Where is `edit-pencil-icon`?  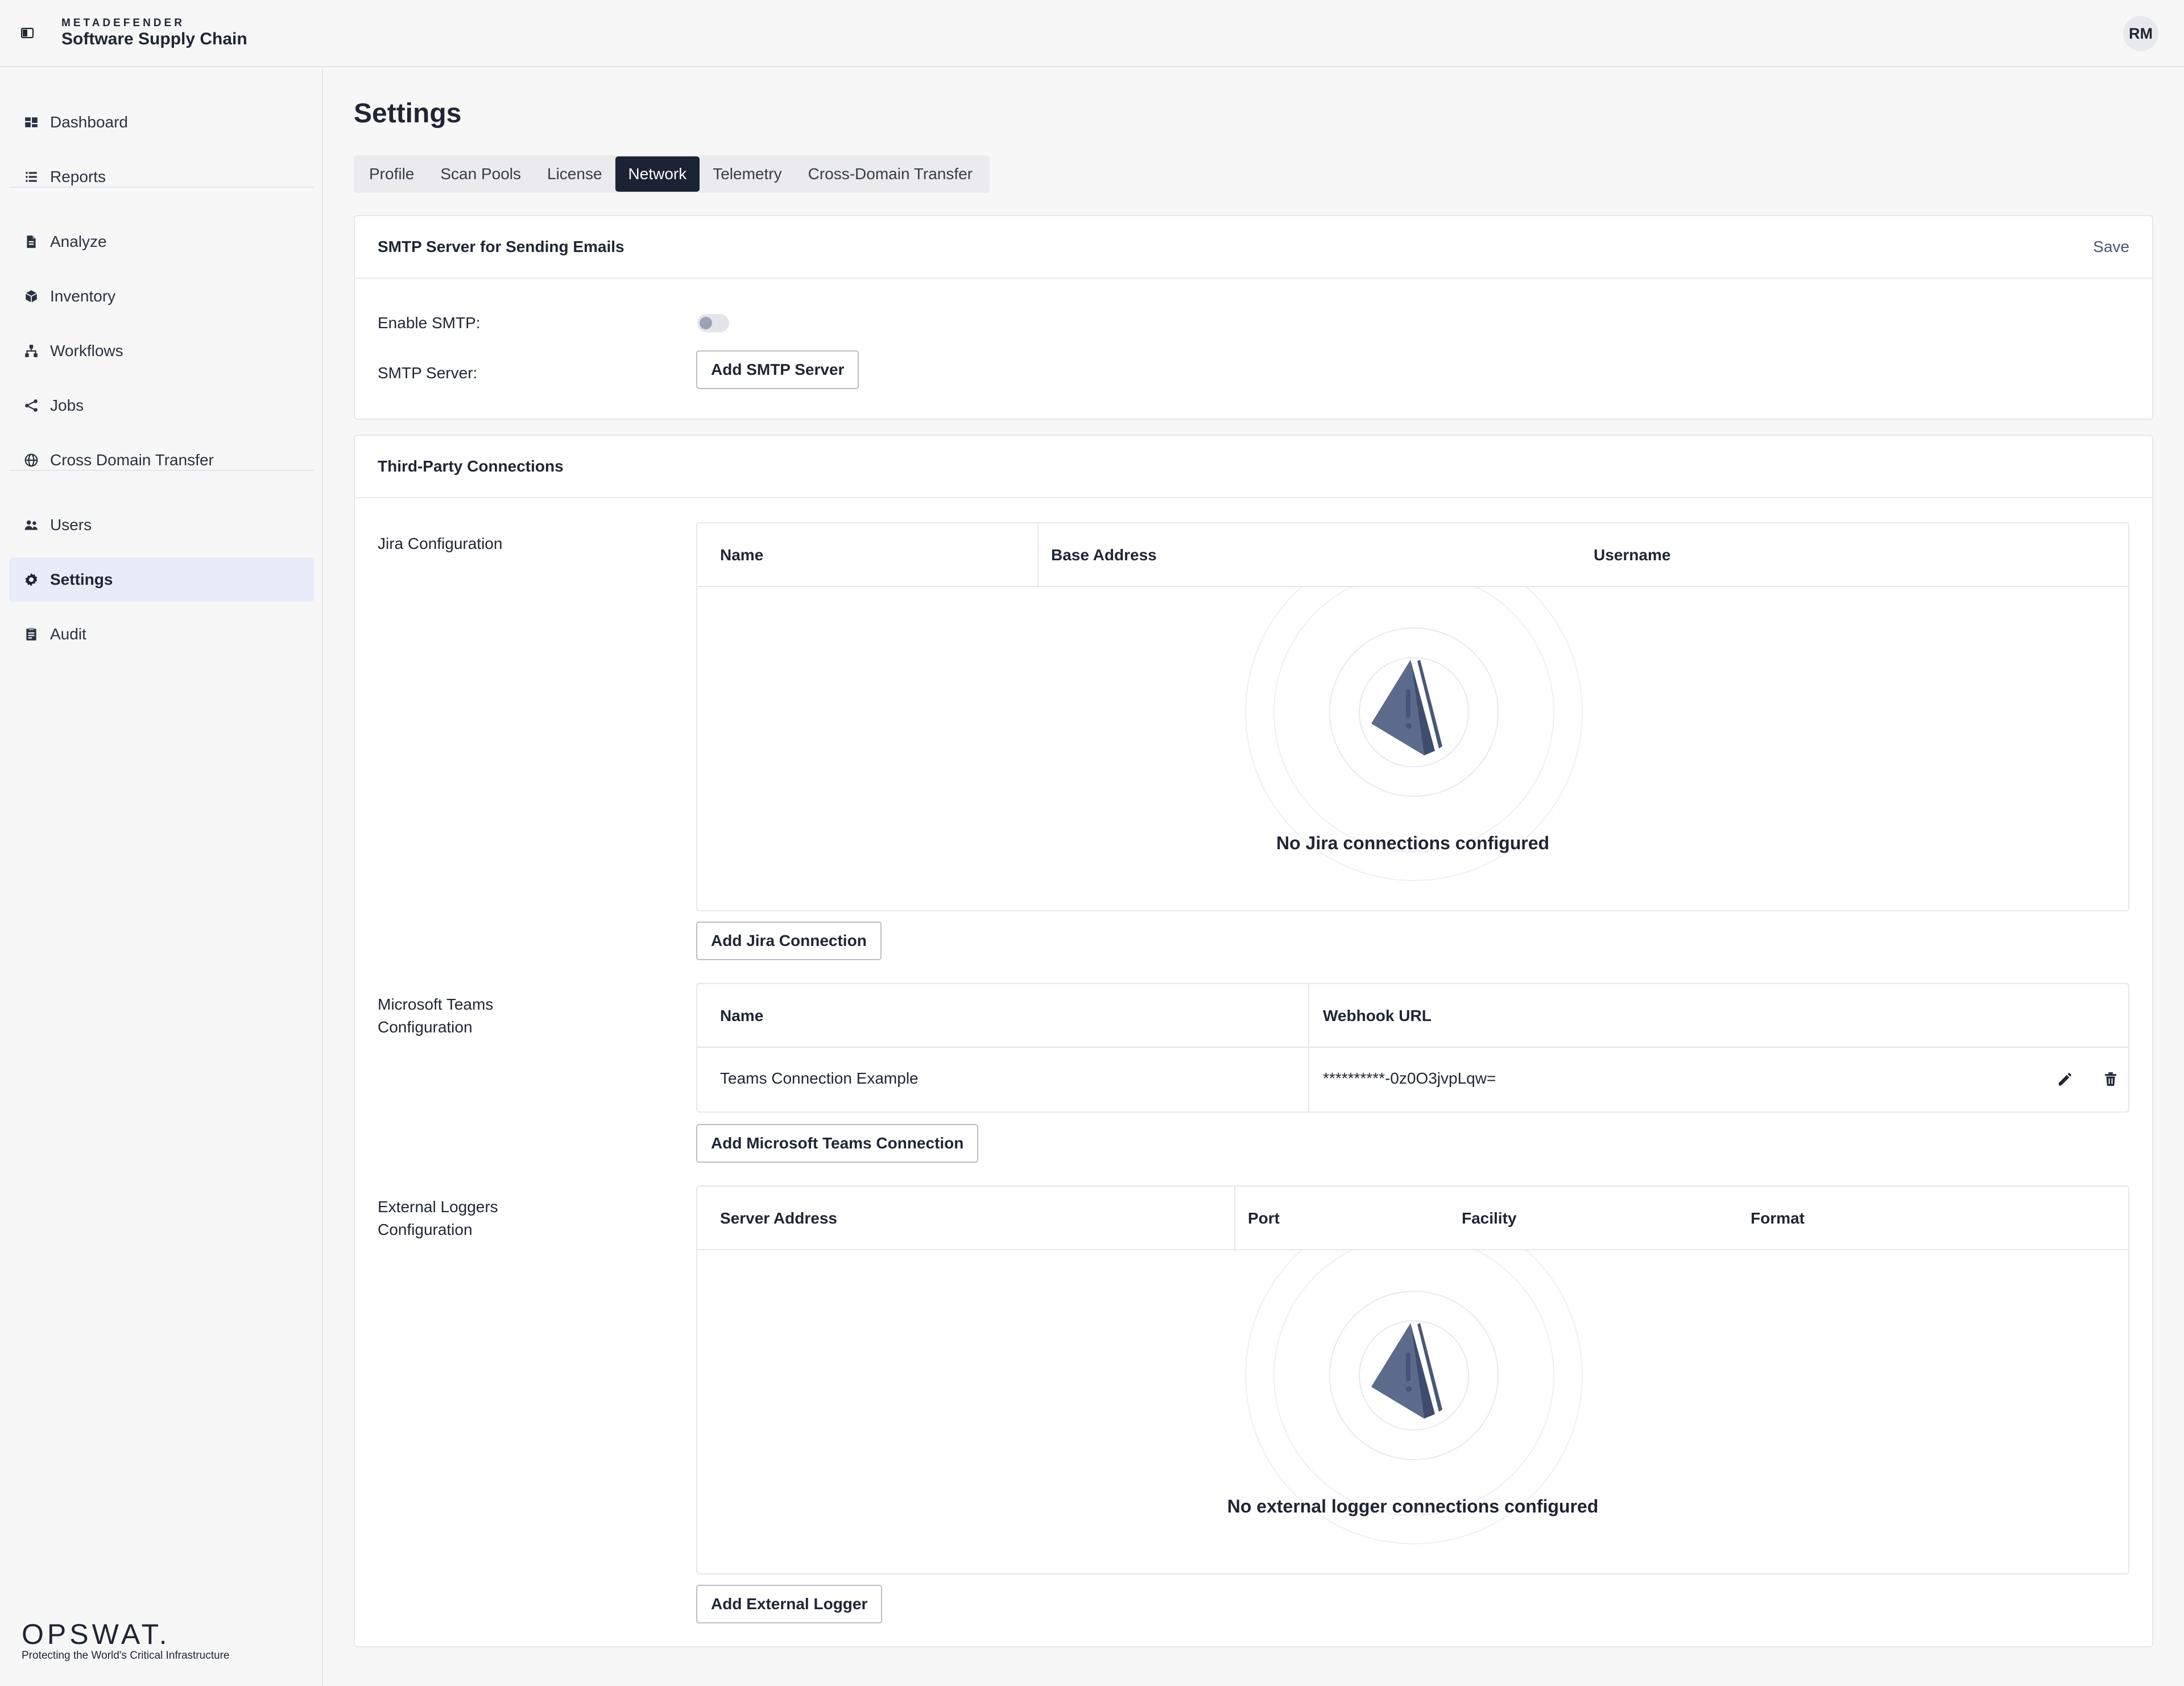 edit-pencil-icon is located at coordinates (2065, 1079).